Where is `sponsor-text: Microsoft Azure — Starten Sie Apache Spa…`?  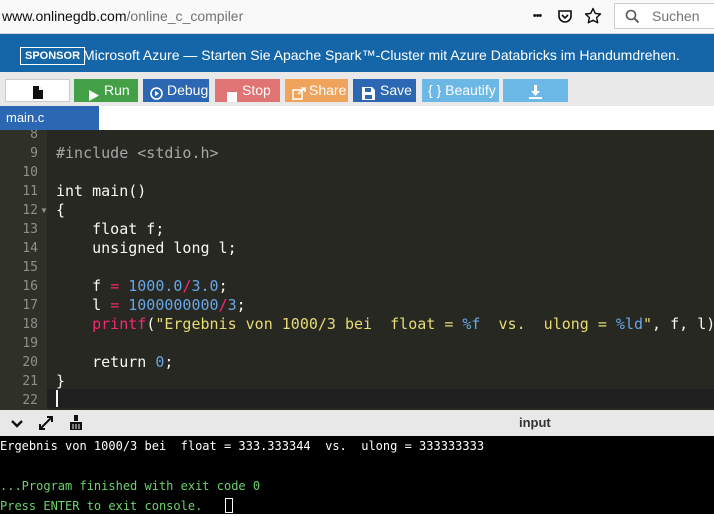 sponsor-text: Microsoft Azure — Starten Sie Apache Spa… is located at coordinates (381, 55).